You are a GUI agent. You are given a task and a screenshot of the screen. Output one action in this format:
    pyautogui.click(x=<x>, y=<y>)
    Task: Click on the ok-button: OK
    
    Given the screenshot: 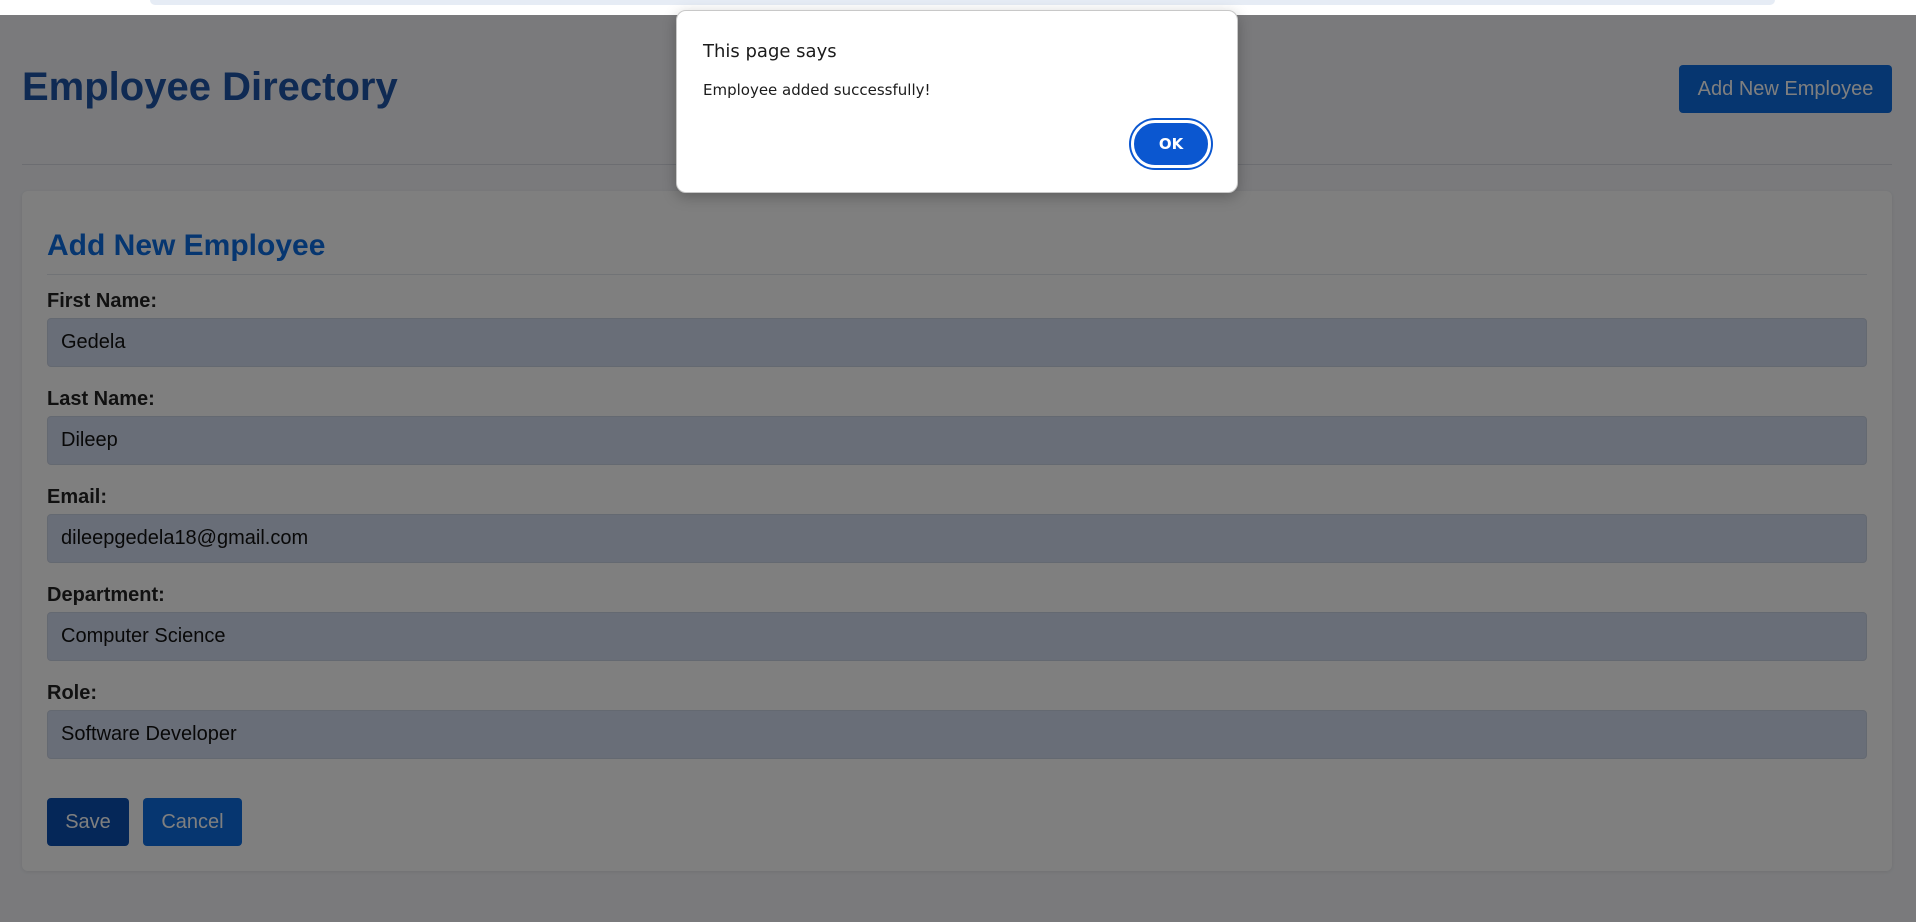 What is the action you would take?
    pyautogui.click(x=1171, y=144)
    